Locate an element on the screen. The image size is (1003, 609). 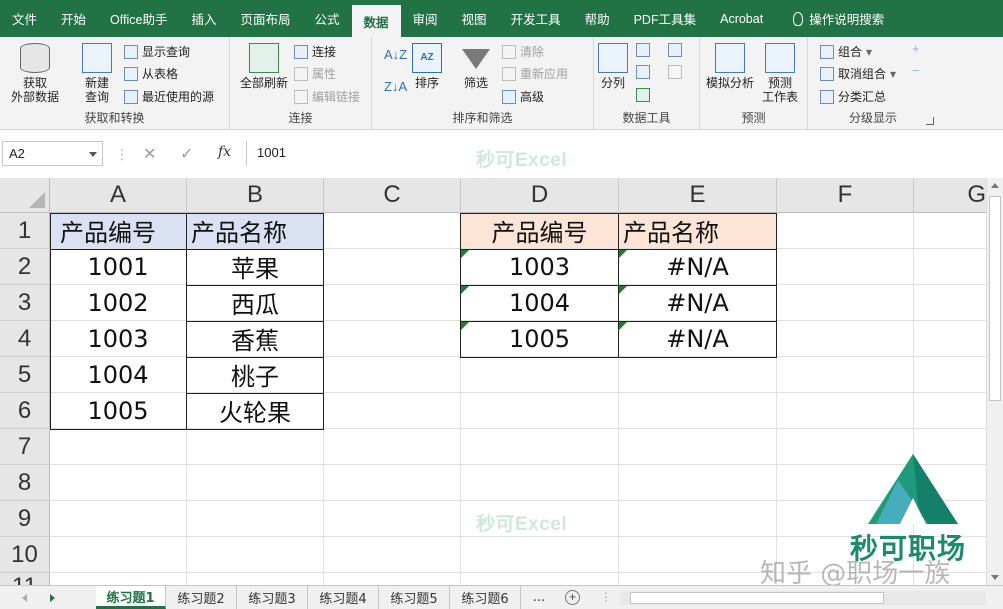
formula-input: 1001 is located at coordinates (624, 153).